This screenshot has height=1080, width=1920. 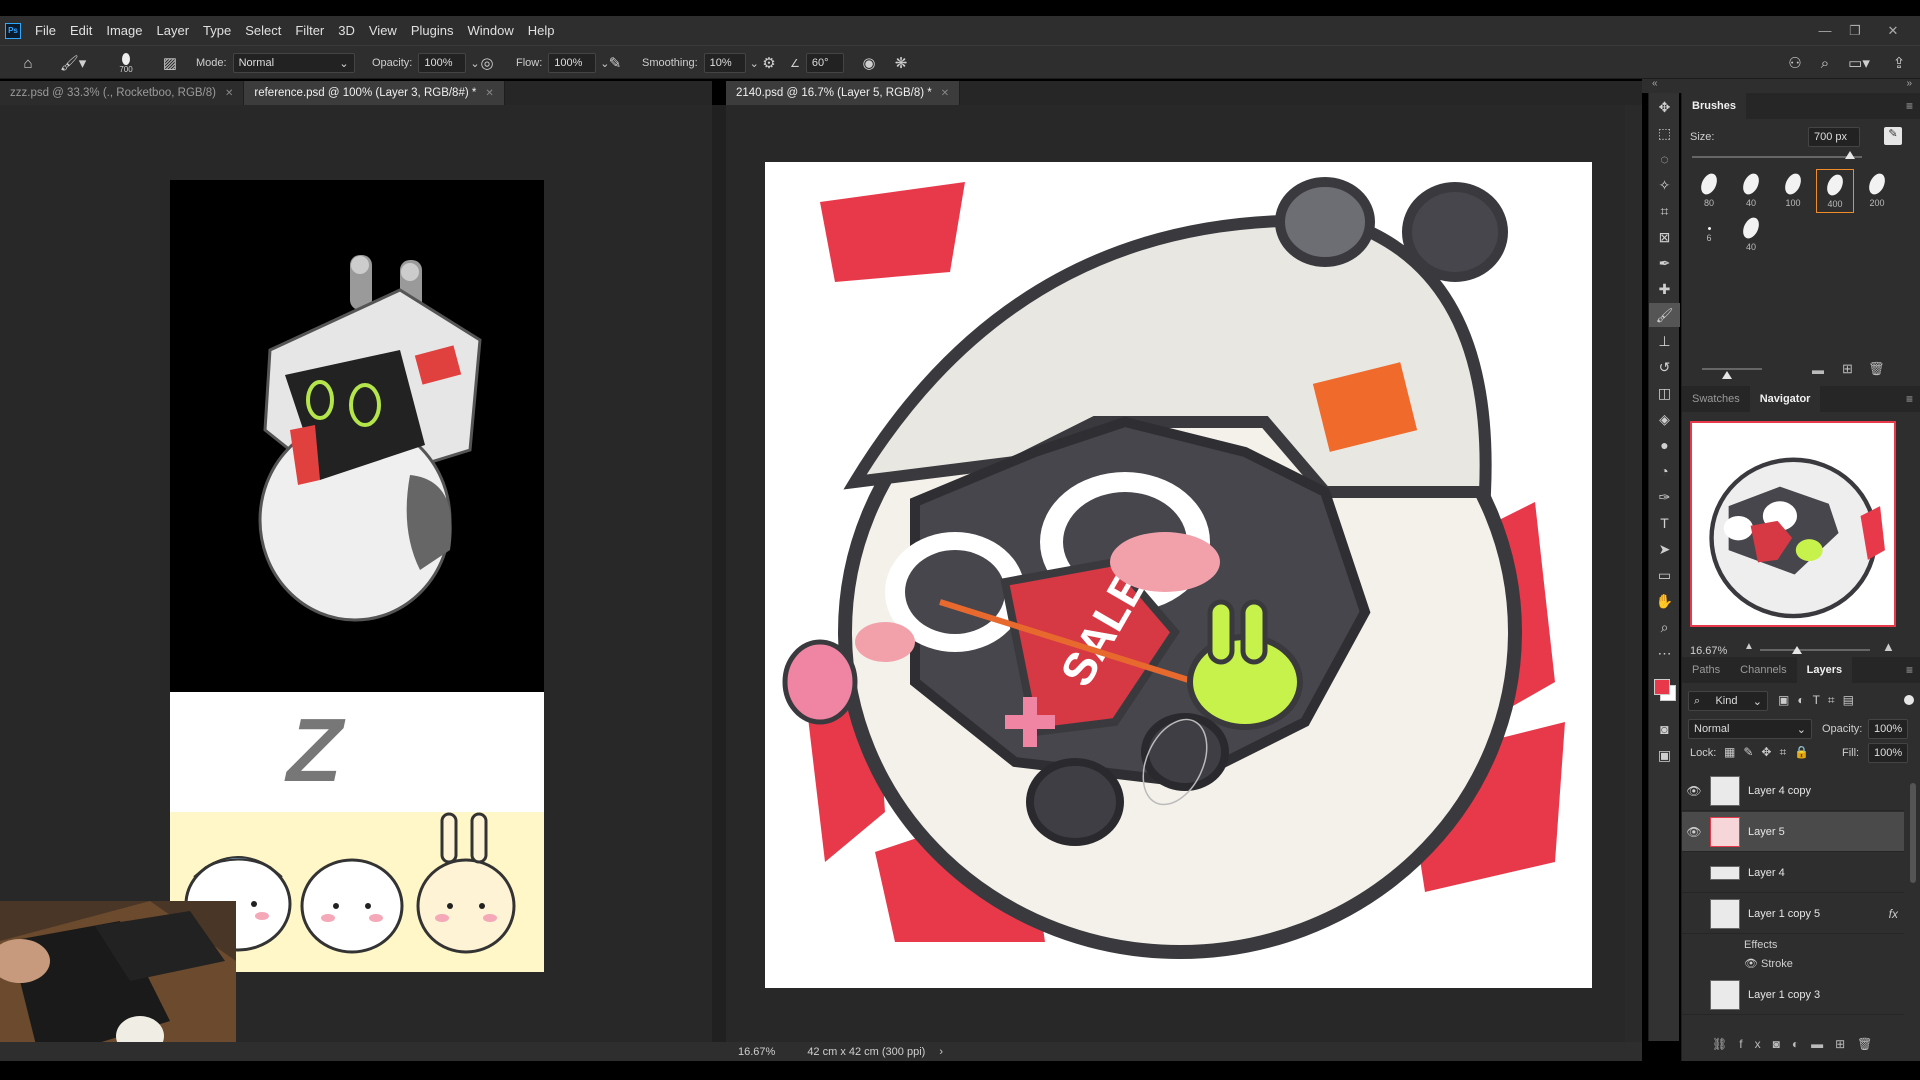 What do you see at coordinates (1818, 370) in the screenshot?
I see `folder-icon: ▬` at bounding box center [1818, 370].